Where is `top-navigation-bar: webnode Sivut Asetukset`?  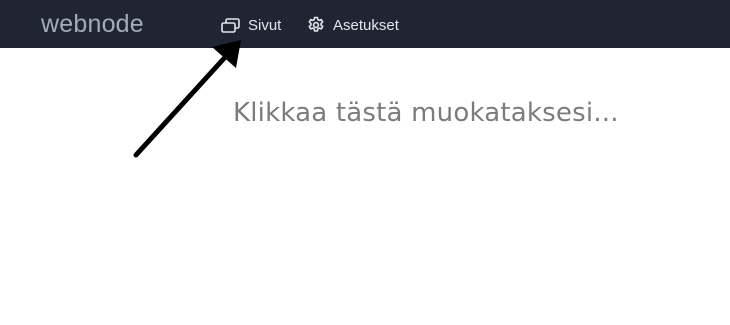 top-navigation-bar: webnode Sivut Asetukset is located at coordinates (365, 24).